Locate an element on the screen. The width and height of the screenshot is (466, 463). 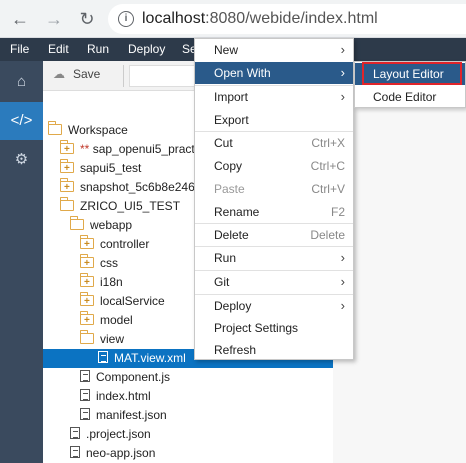
layout-editor-label: Layout Editor is located at coordinates (408, 74).